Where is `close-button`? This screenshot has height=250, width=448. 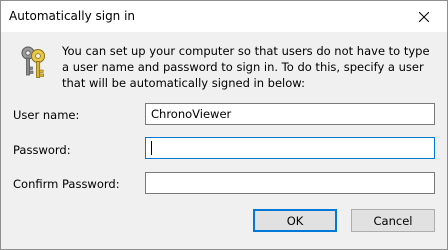
close-button is located at coordinates (424, 16).